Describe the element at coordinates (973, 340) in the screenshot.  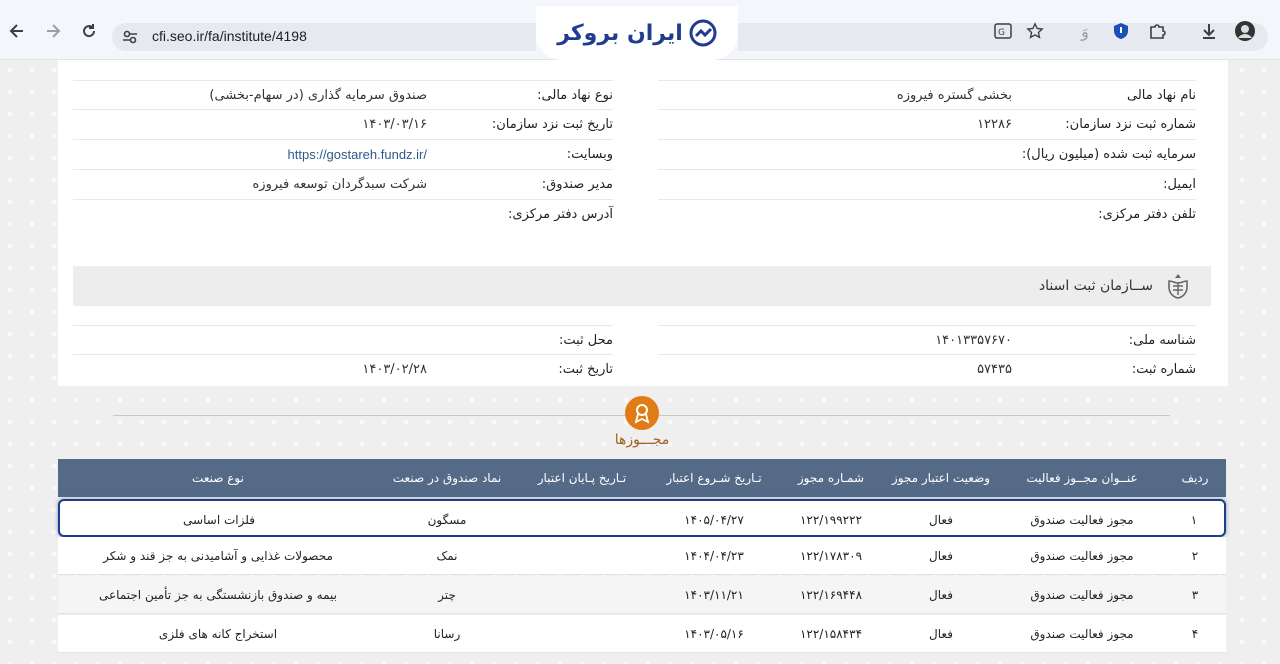
I see `info-value: ۱۴۰۱۳۳۵۷۶۷۰` at that location.